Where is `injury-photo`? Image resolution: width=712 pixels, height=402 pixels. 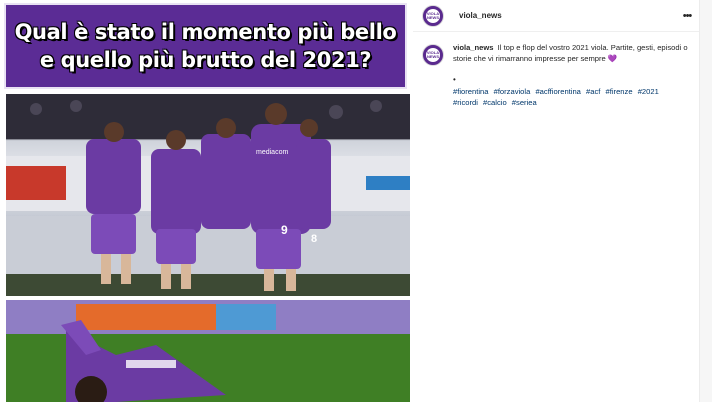 injury-photo is located at coordinates (208, 351).